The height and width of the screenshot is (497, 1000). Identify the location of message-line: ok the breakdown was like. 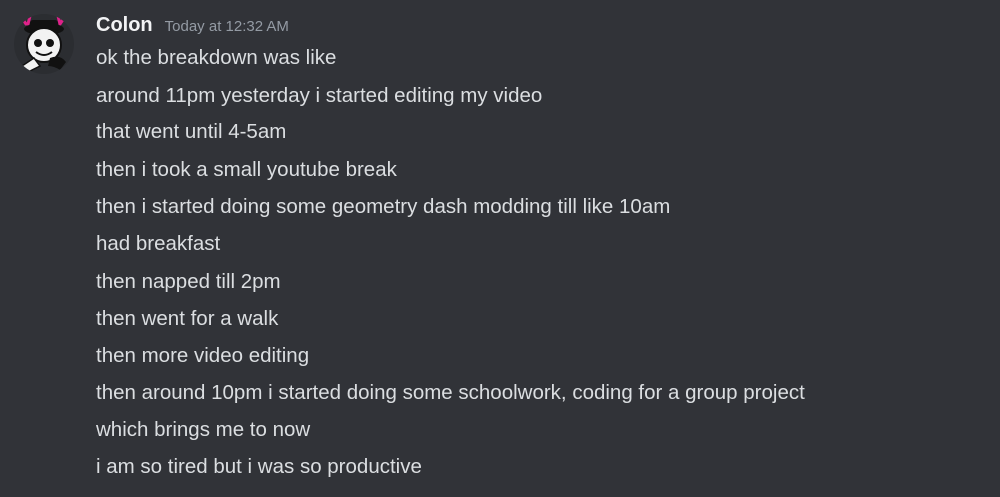
(216, 57).